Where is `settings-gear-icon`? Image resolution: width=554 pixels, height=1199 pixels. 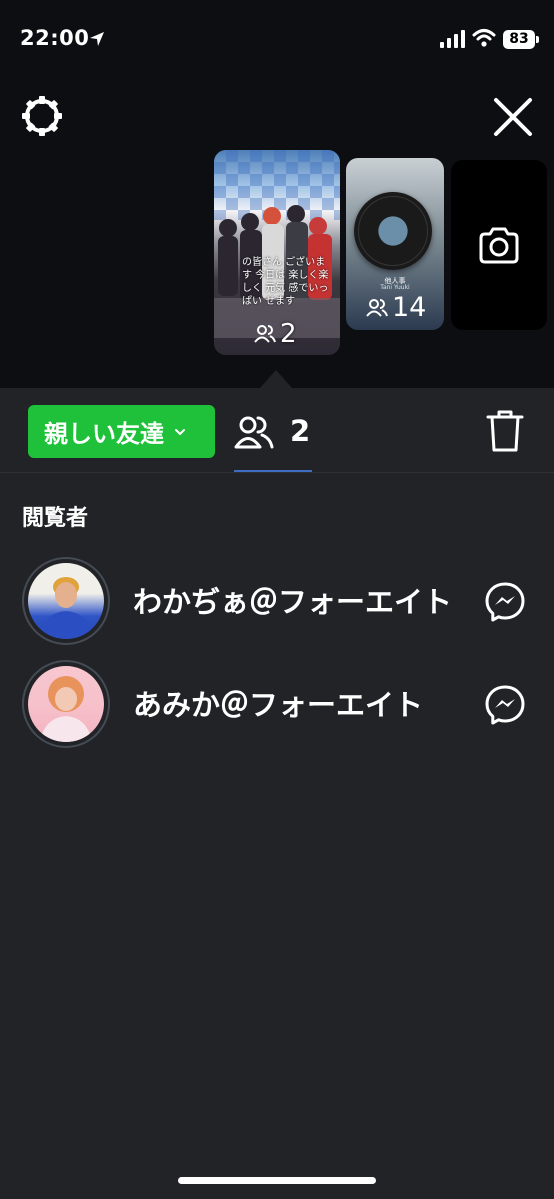
settings-gear-icon is located at coordinates (42, 116).